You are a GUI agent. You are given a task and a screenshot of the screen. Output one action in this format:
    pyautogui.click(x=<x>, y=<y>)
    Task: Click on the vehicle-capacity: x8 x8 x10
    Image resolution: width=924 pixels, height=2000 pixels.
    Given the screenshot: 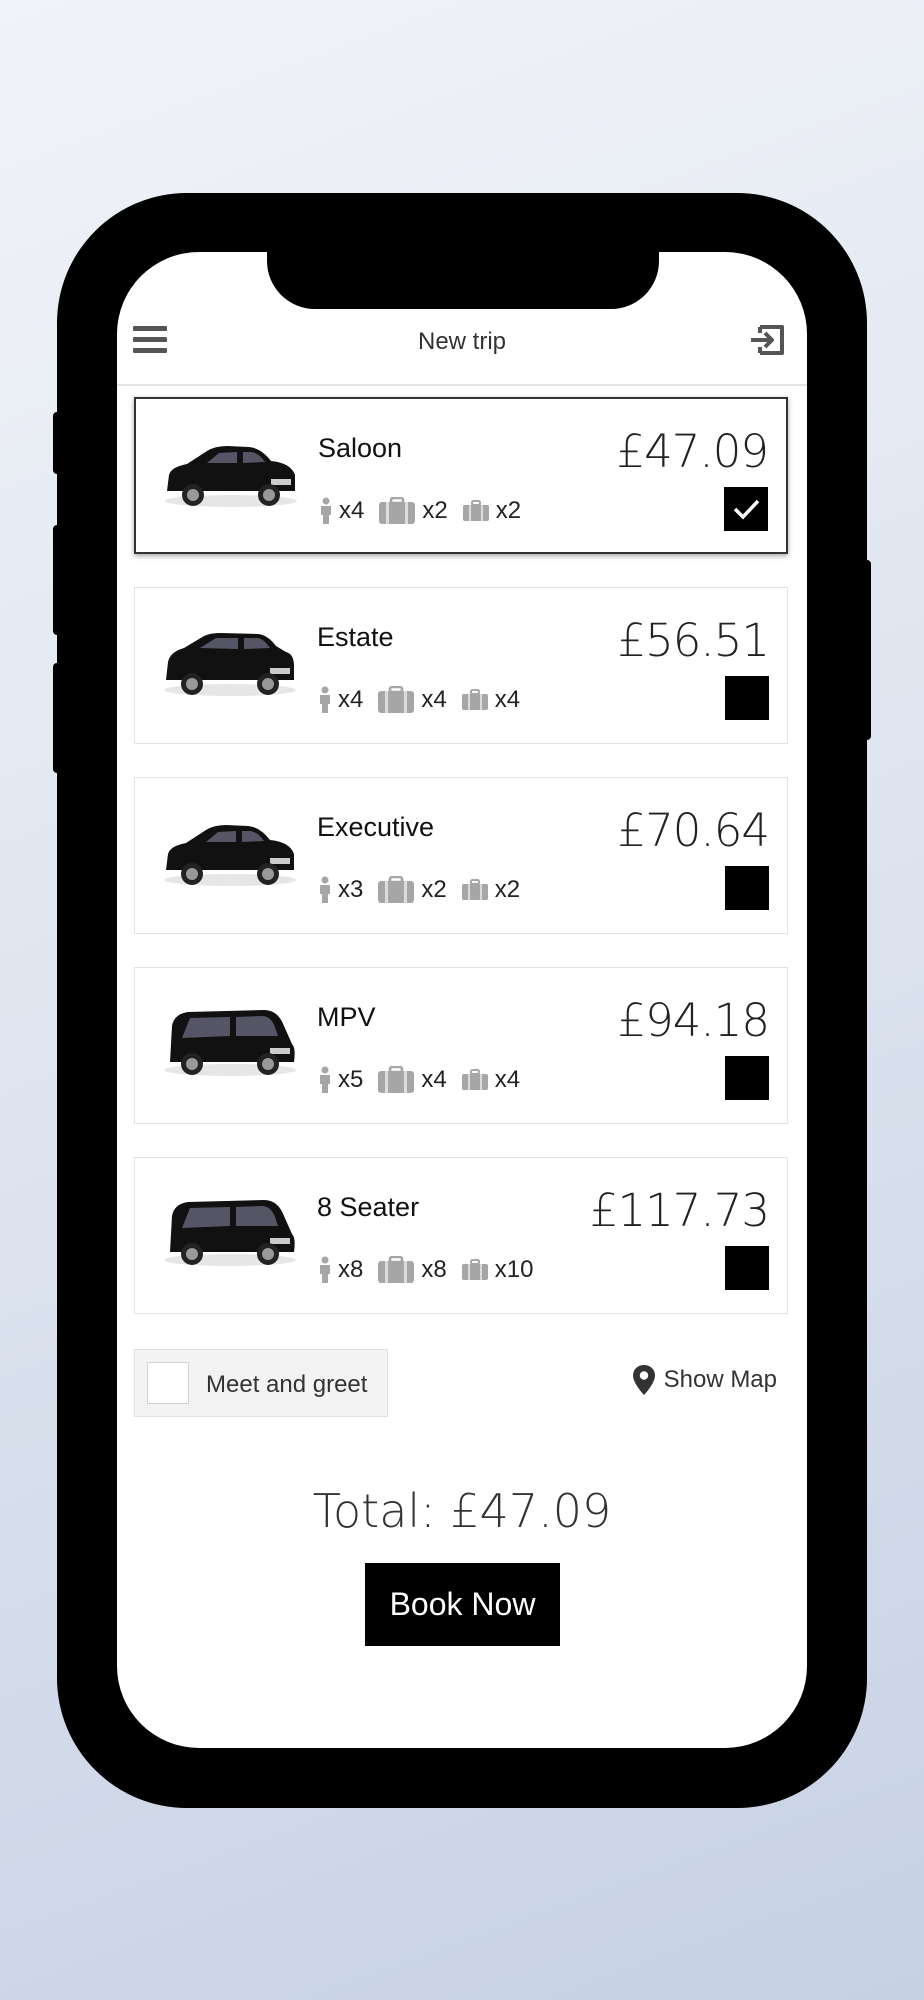 What is the action you would take?
    pyautogui.click(x=432, y=1270)
    